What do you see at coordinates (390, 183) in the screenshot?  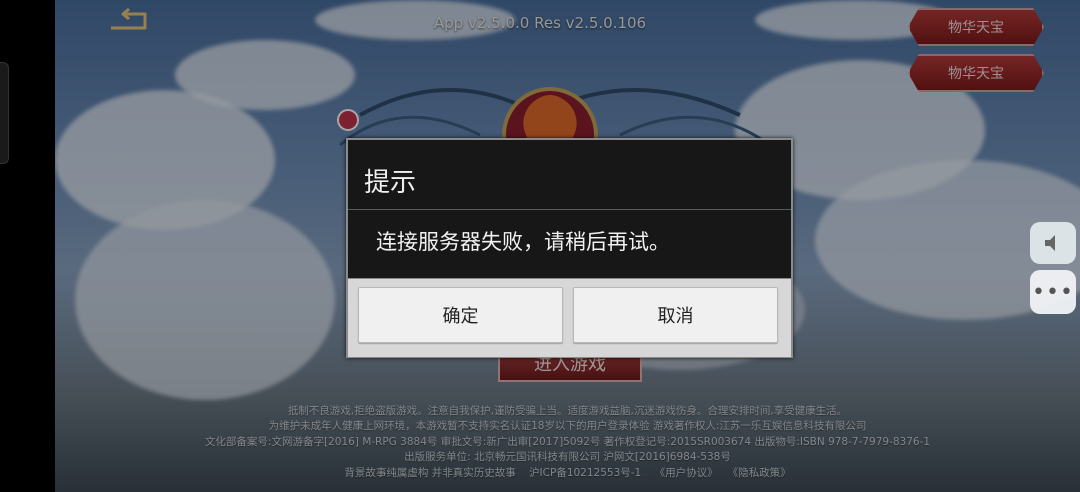 I see `dialog-title: 提示` at bounding box center [390, 183].